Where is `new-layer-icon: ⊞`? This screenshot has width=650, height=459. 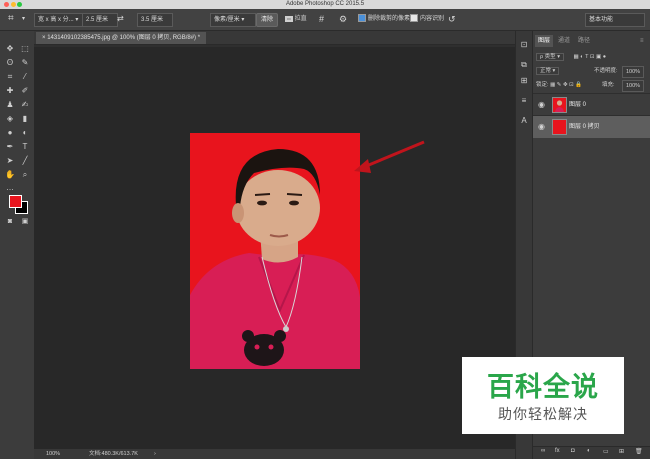 new-layer-icon: ⊞ is located at coordinates (621, 451).